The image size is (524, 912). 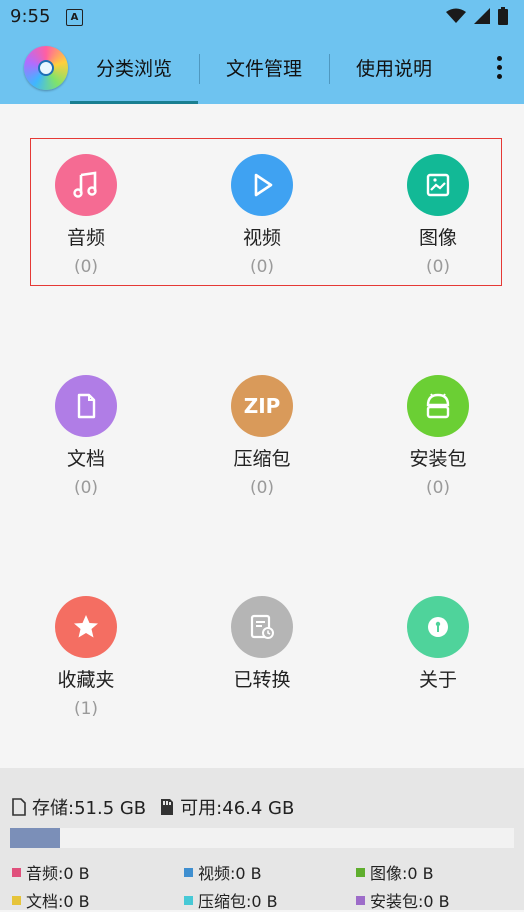 What do you see at coordinates (262, 459) in the screenshot?
I see `category-label: 压缩包` at bounding box center [262, 459].